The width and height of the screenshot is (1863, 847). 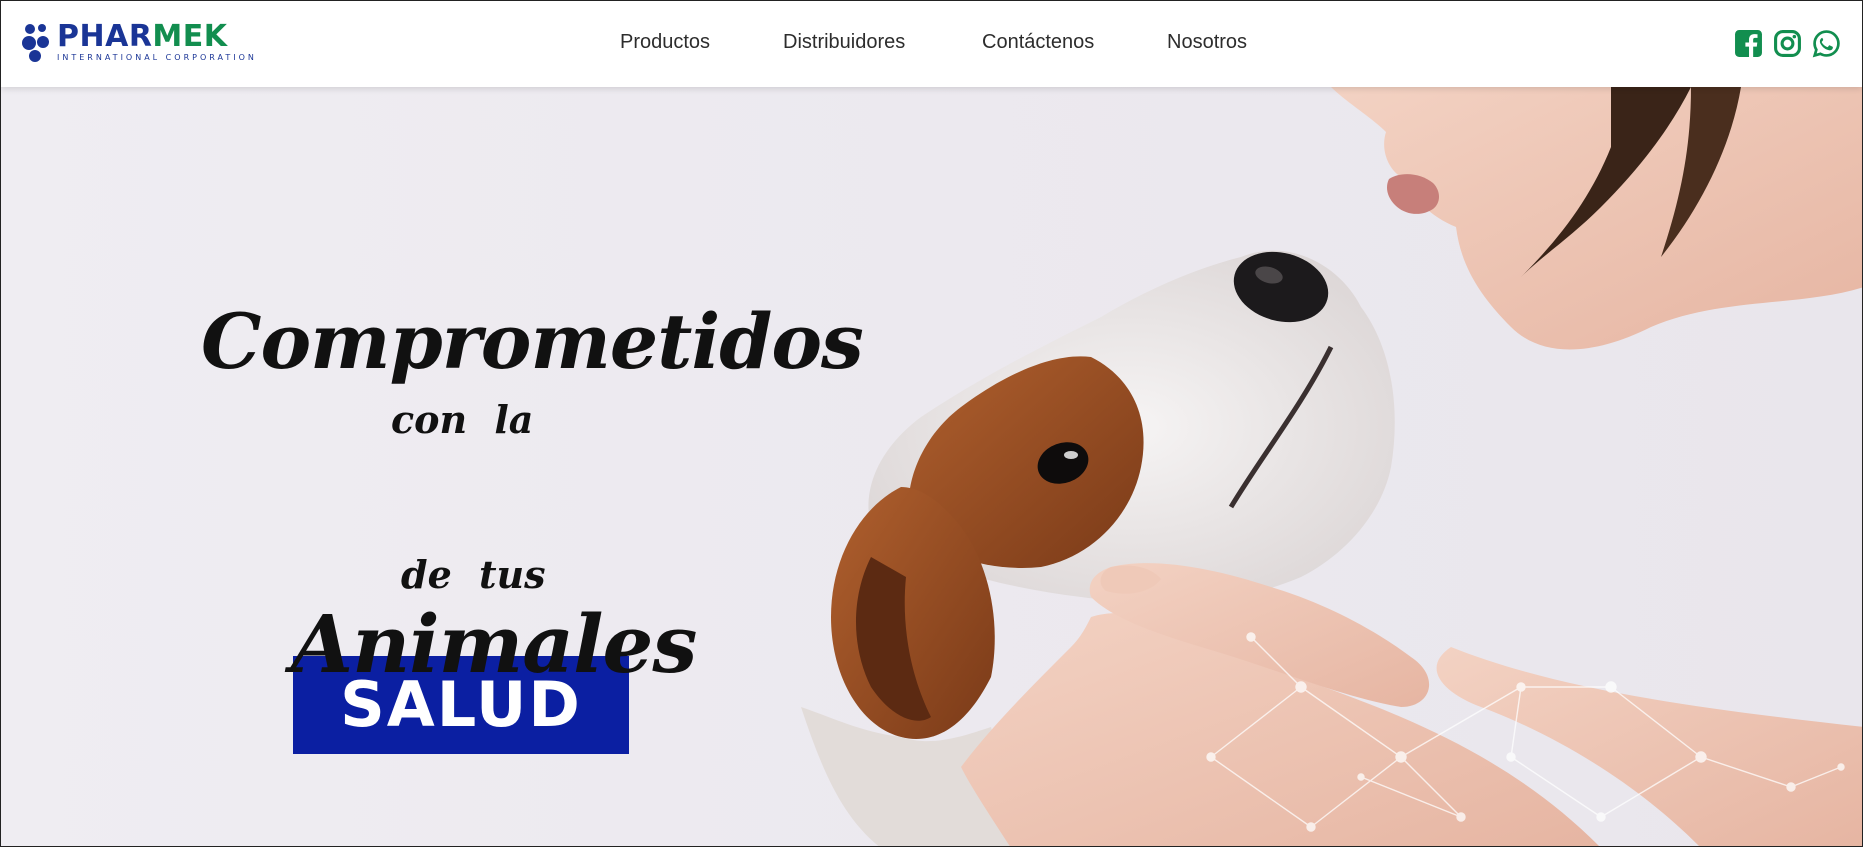 What do you see at coordinates (462, 419) in the screenshot?
I see `slogan-line-con-la: con la` at bounding box center [462, 419].